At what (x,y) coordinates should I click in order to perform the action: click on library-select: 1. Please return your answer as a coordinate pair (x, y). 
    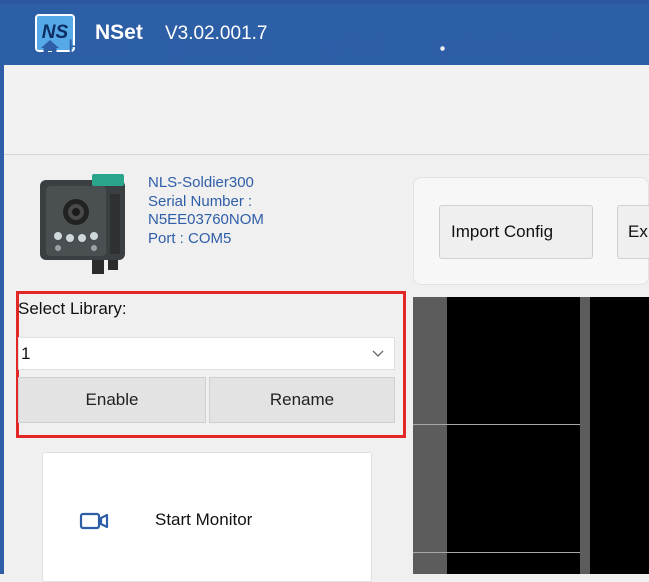
    Looking at the image, I should click on (206, 353).